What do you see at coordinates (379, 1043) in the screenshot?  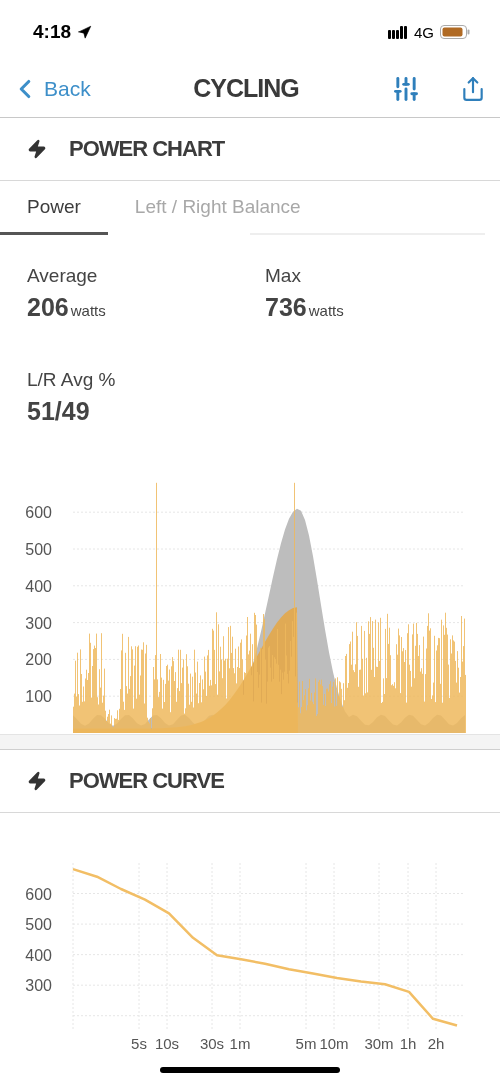 I see `axis-label: 30m` at bounding box center [379, 1043].